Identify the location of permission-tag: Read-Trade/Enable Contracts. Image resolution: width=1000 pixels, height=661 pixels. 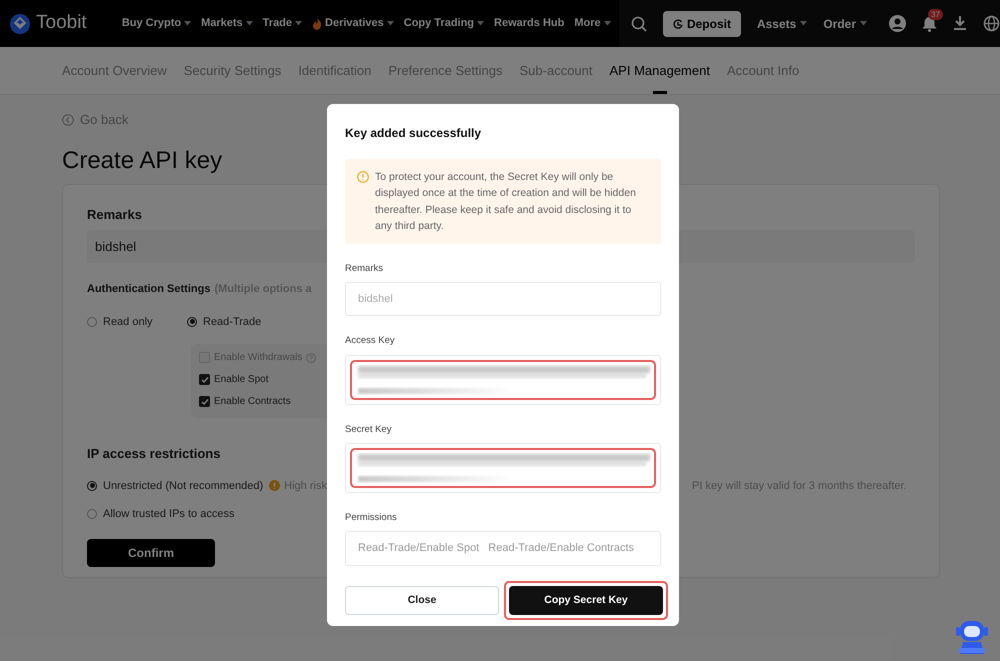
(561, 548).